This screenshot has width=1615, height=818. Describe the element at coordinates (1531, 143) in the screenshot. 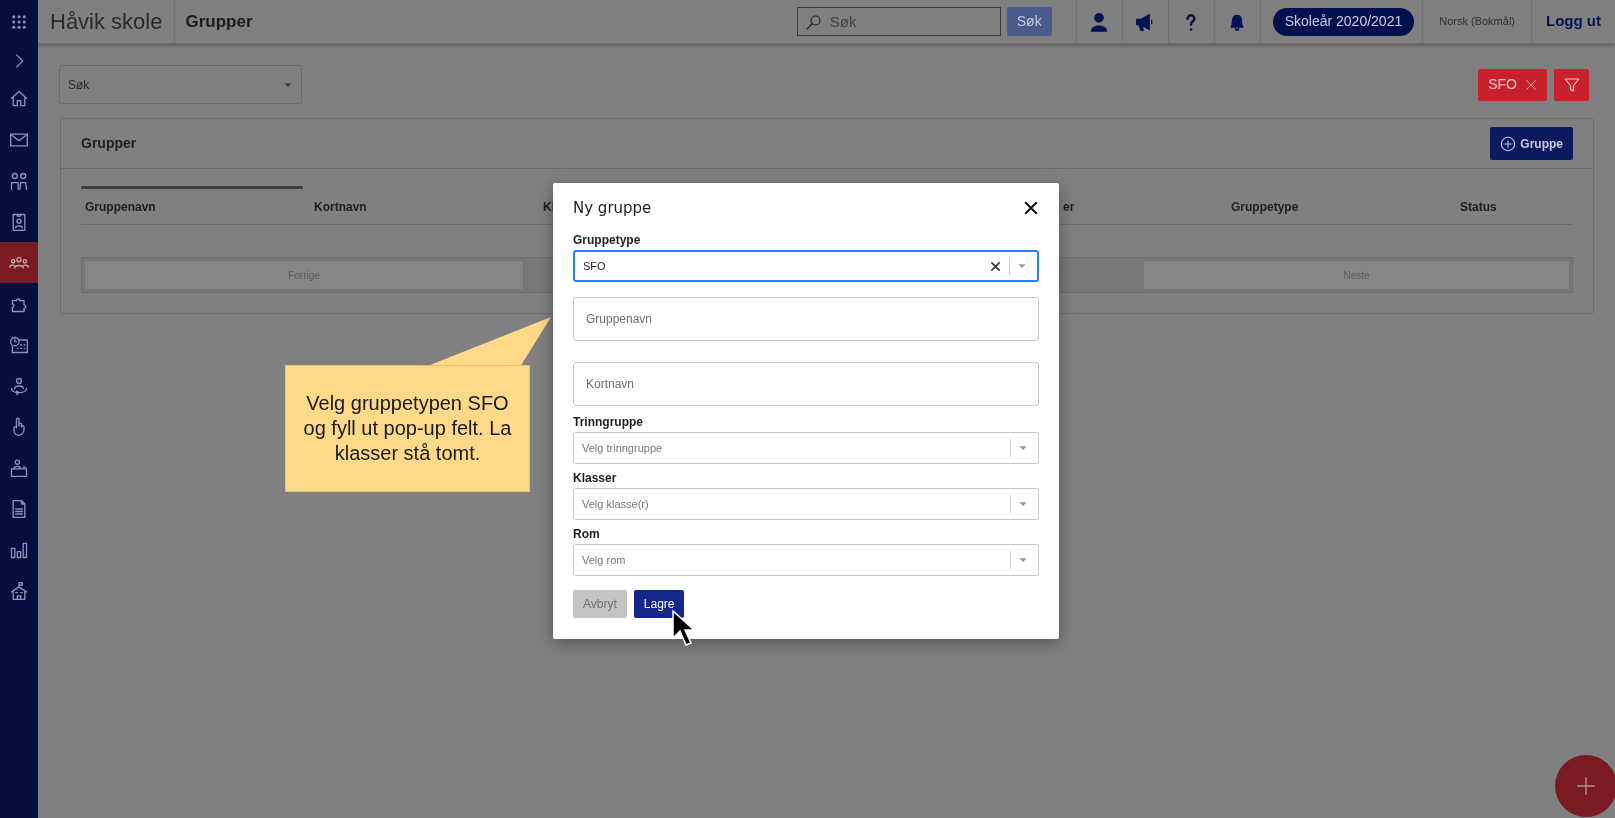

I see `add-group-button: Gruppe` at that location.